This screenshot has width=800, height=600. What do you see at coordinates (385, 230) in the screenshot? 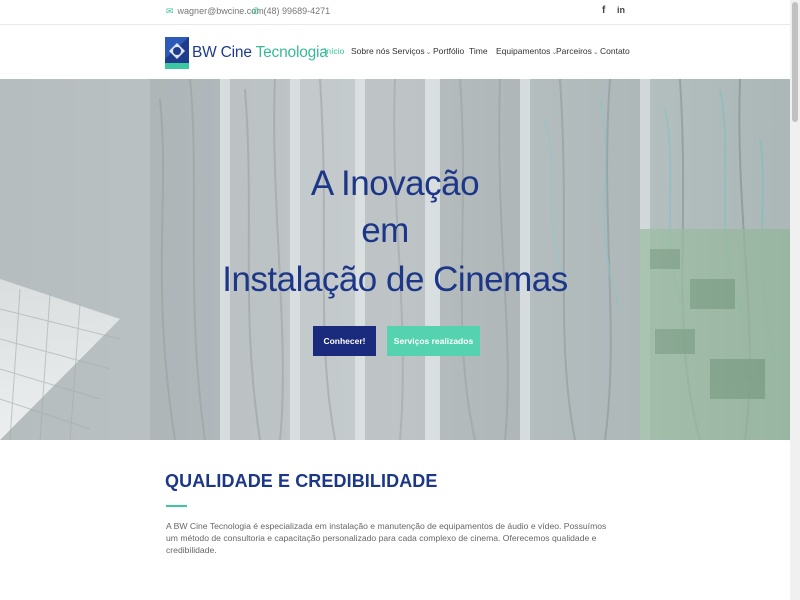
I see `hero-title-line-2: em` at bounding box center [385, 230].